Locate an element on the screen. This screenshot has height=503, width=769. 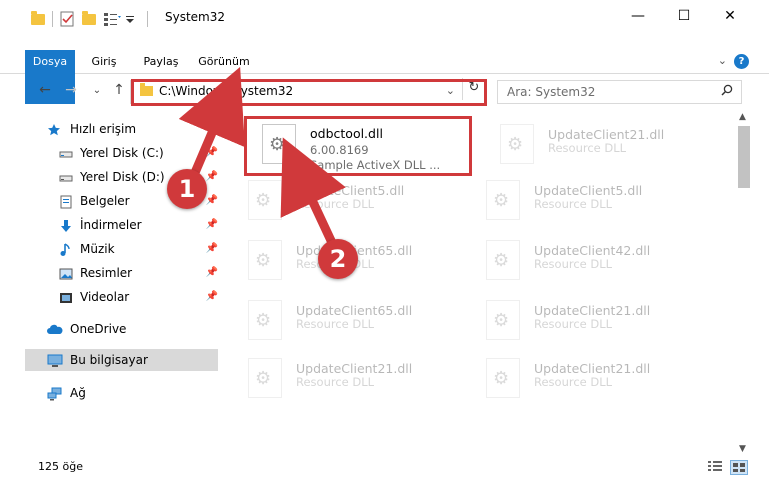
back-arrow-icon: ← is located at coordinates (45, 92).